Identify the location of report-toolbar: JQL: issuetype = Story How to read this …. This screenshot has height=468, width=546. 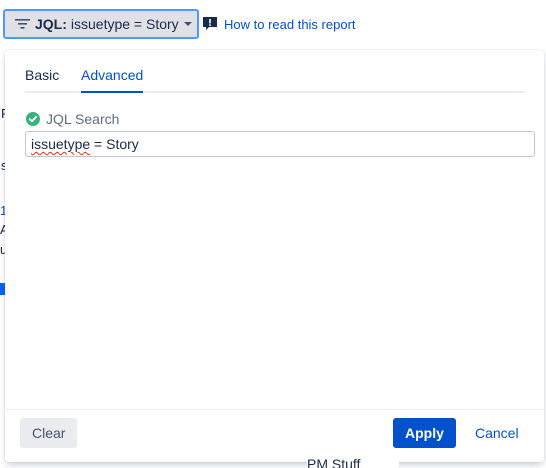
(273, 26).